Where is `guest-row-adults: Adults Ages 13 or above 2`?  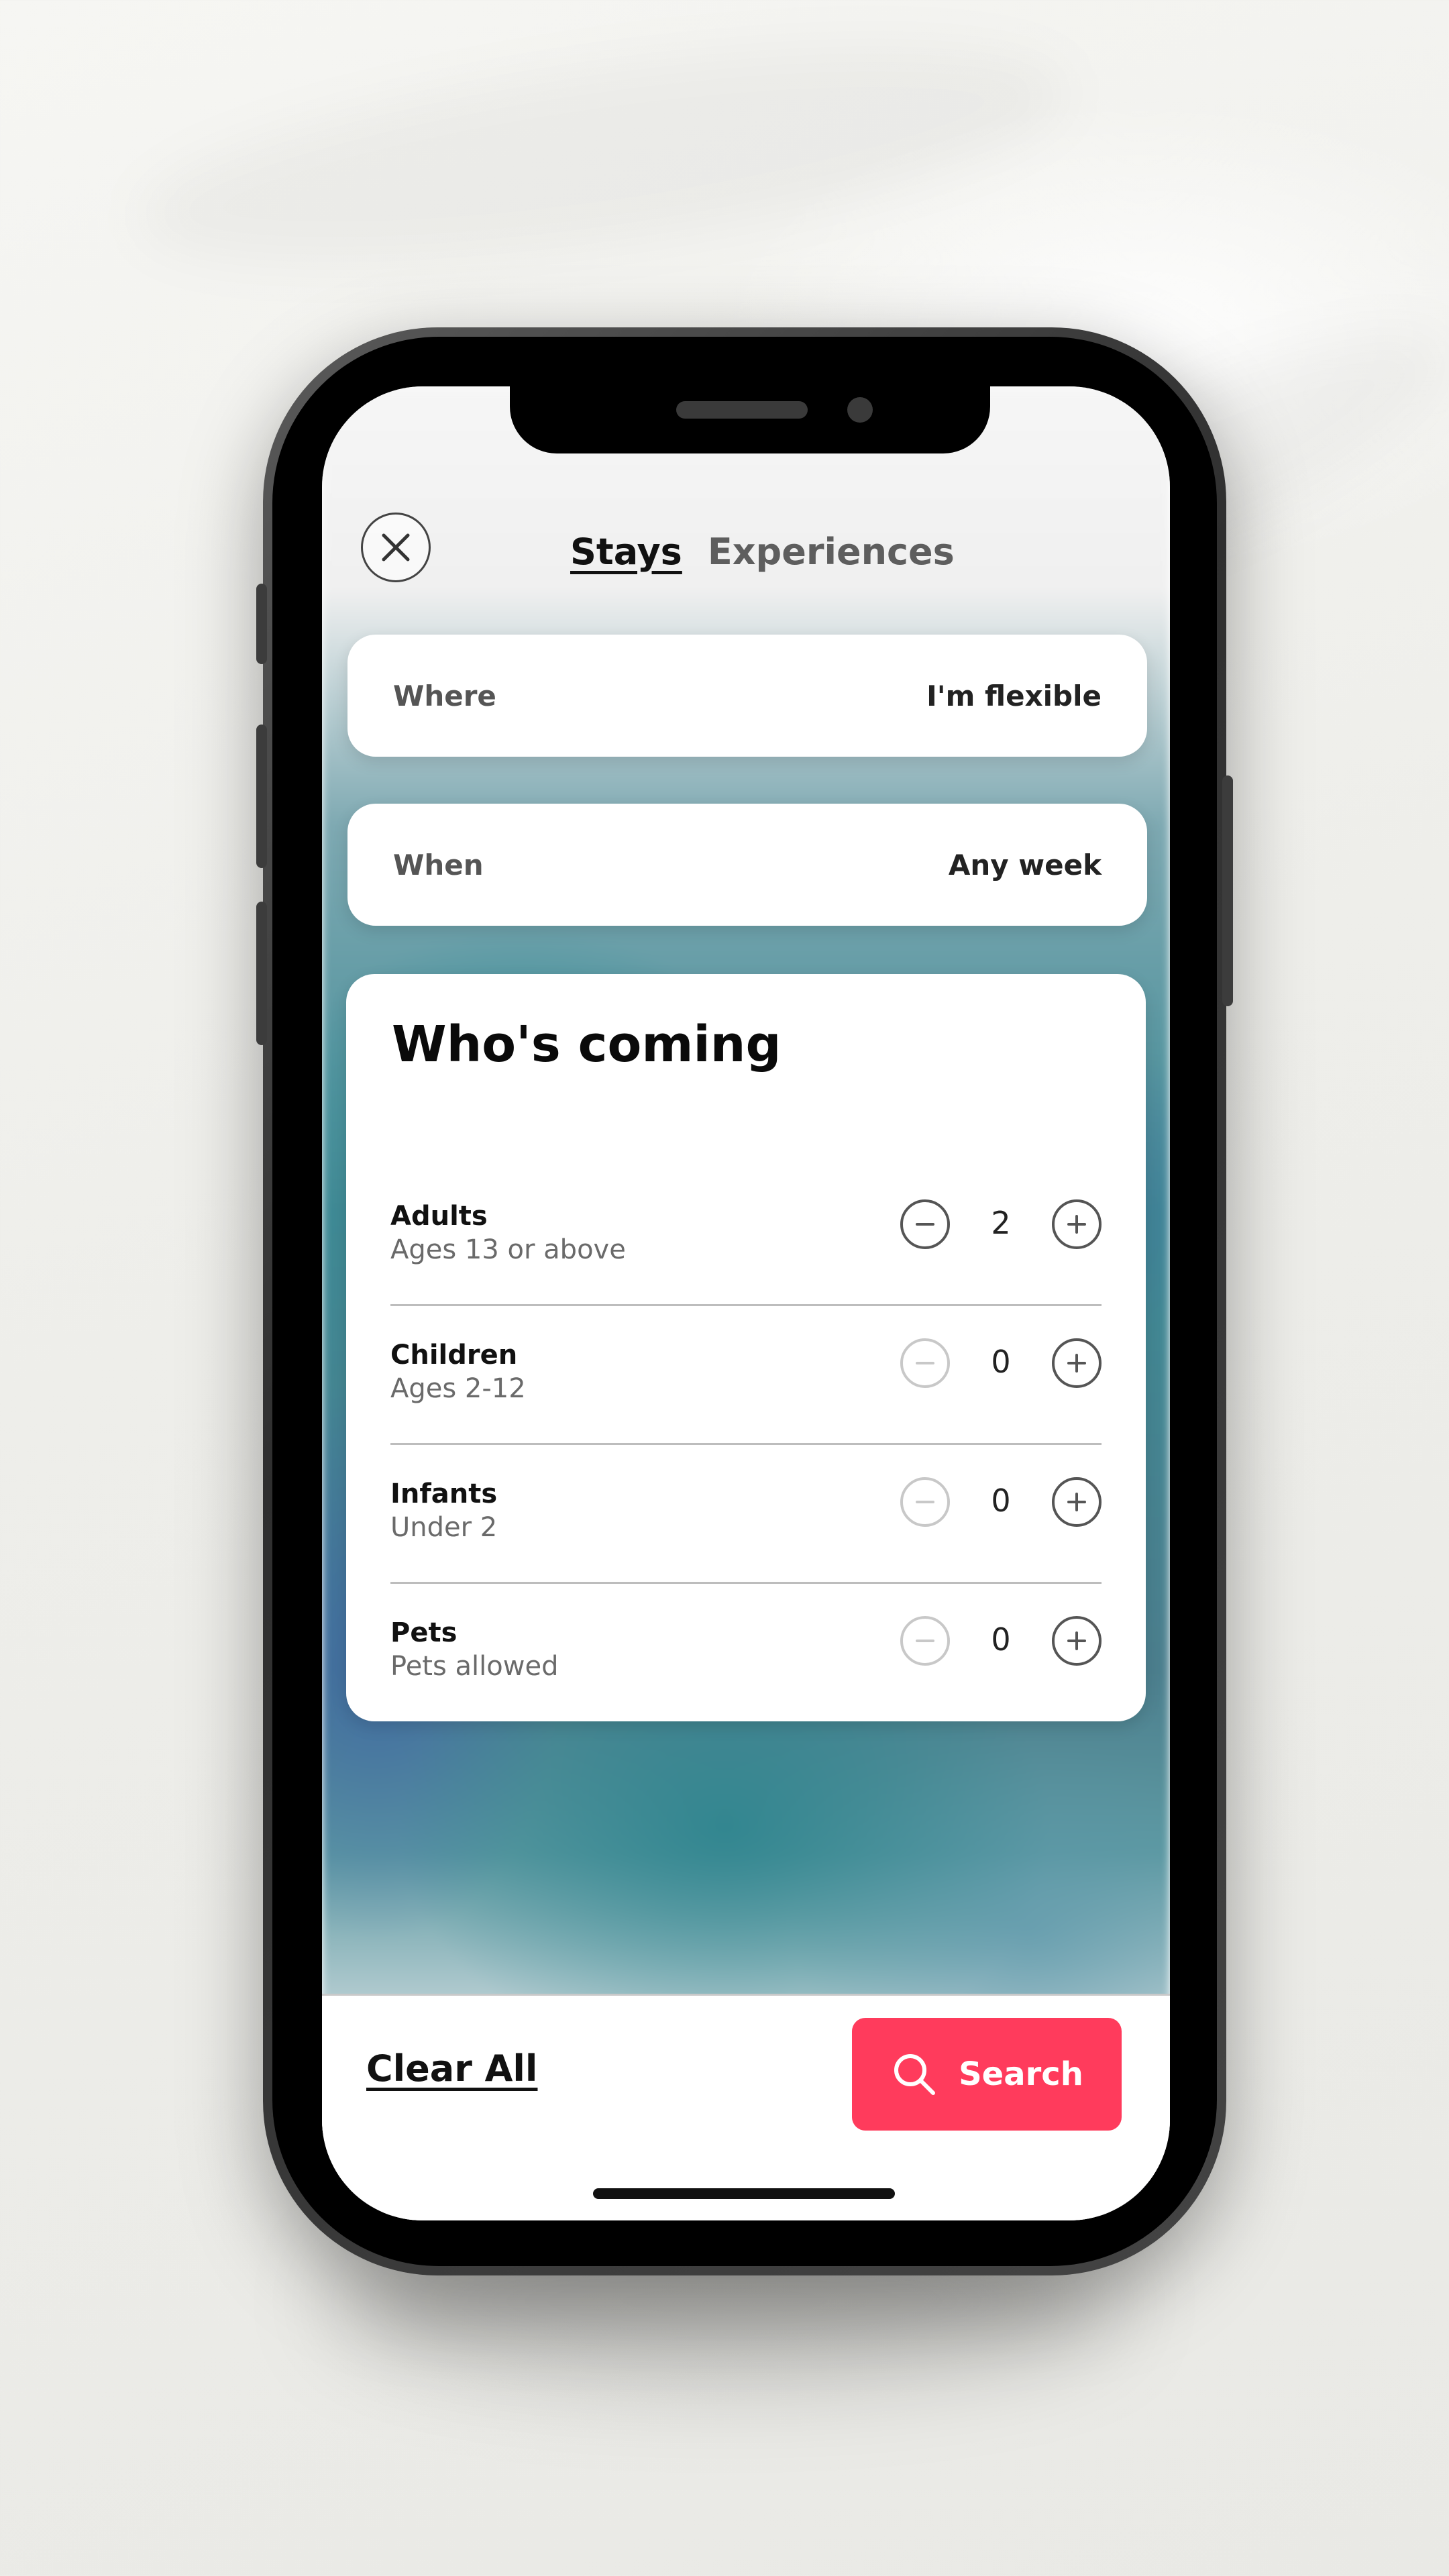
guest-row-adults: Adults Ages 13 or above 2 is located at coordinates (746, 1236).